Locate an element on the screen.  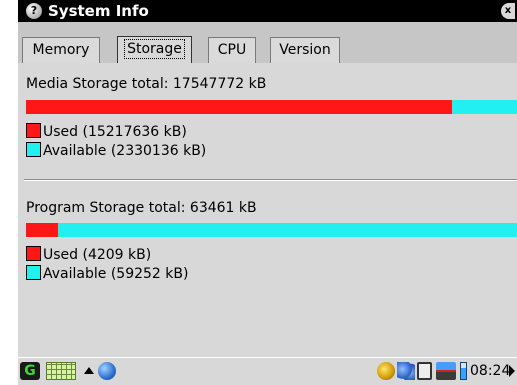
tab-storage-label: Storage is located at coordinates (154, 49).